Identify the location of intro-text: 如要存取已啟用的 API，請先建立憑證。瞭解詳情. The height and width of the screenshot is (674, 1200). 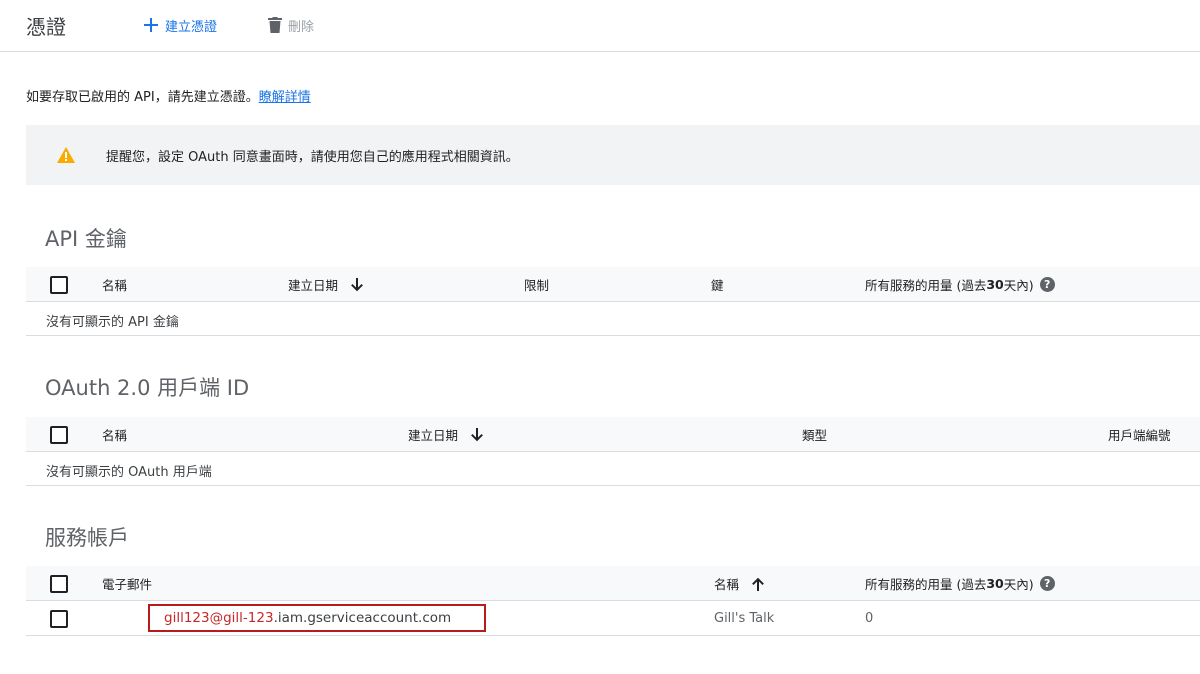
(168, 95).